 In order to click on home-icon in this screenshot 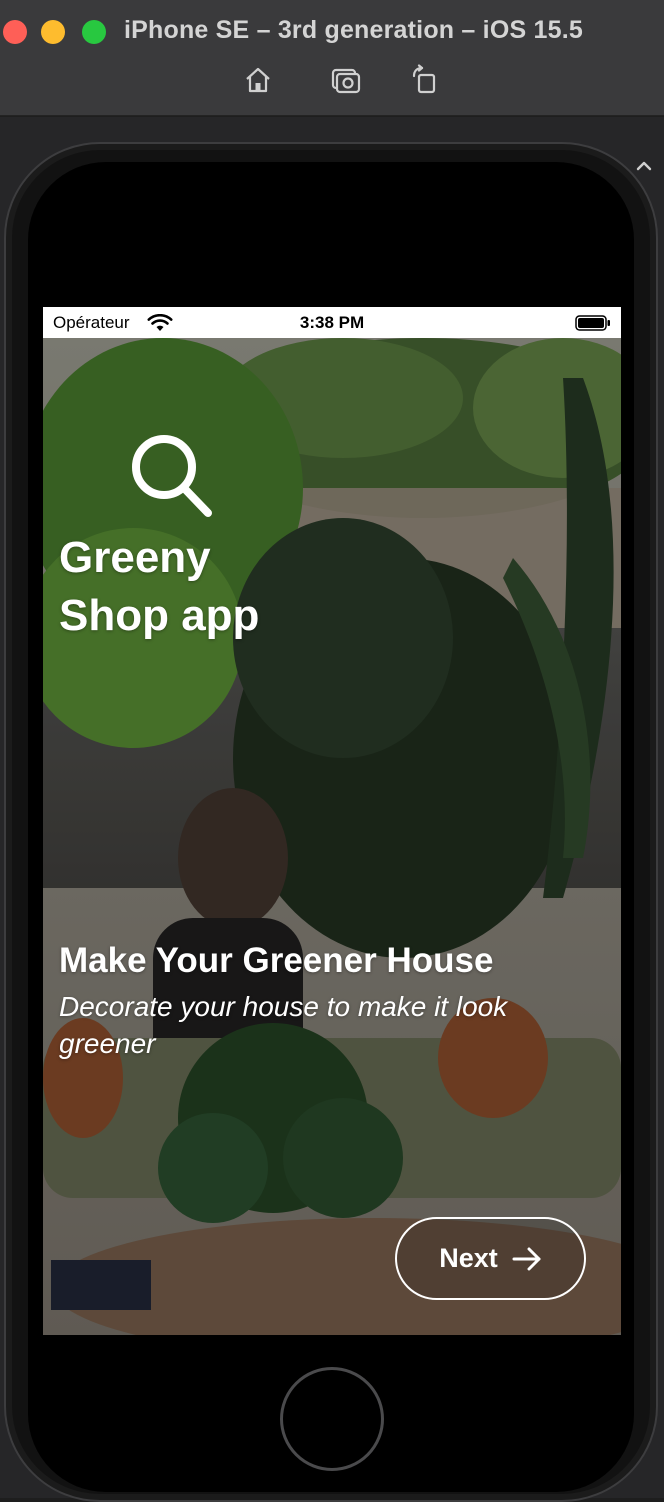, I will do `click(258, 80)`.